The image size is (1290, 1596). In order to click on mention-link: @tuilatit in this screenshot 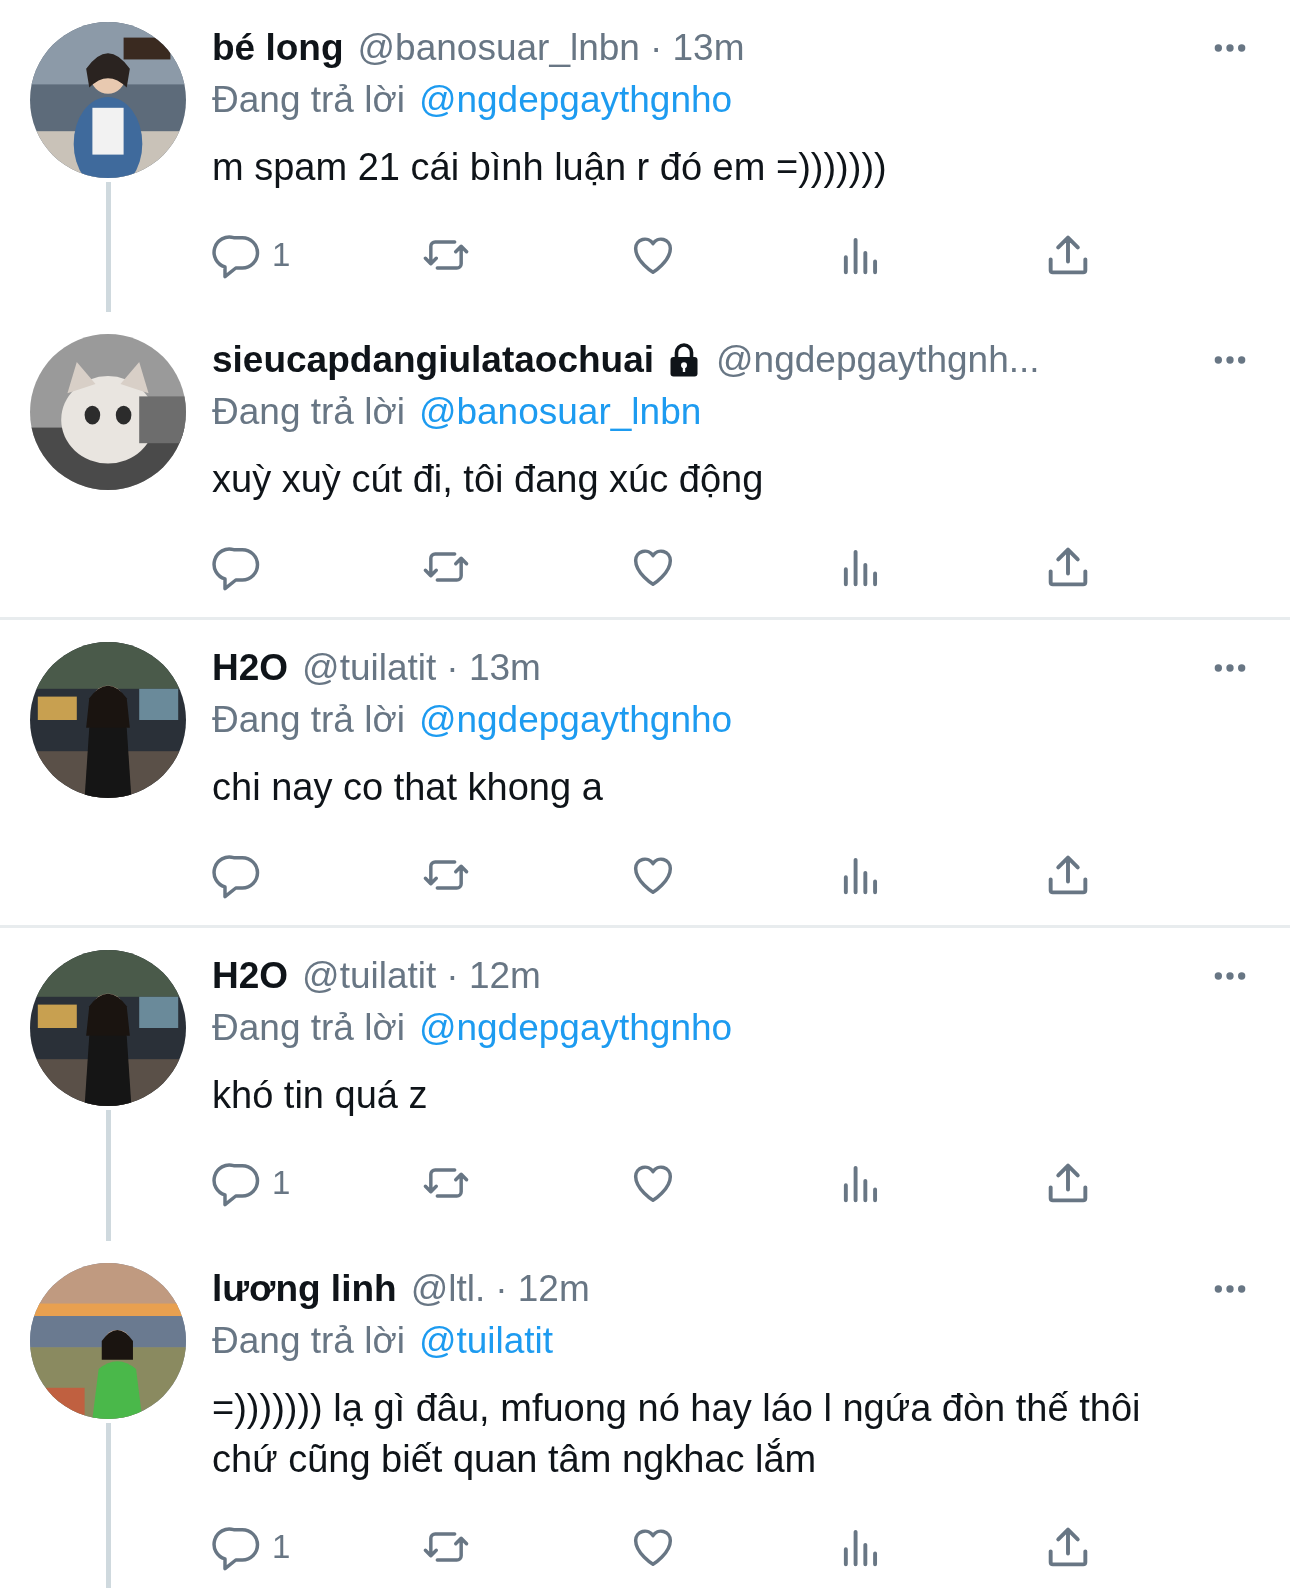, I will do `click(486, 1340)`.